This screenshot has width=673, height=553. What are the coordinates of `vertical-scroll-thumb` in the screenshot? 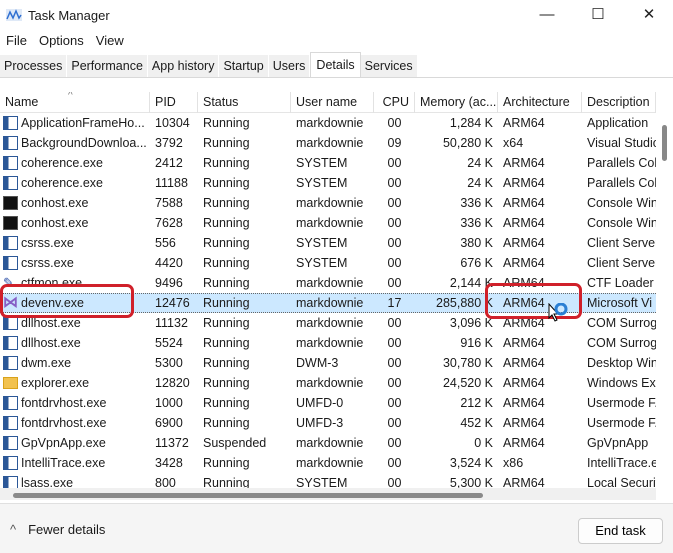 It's located at (664, 143).